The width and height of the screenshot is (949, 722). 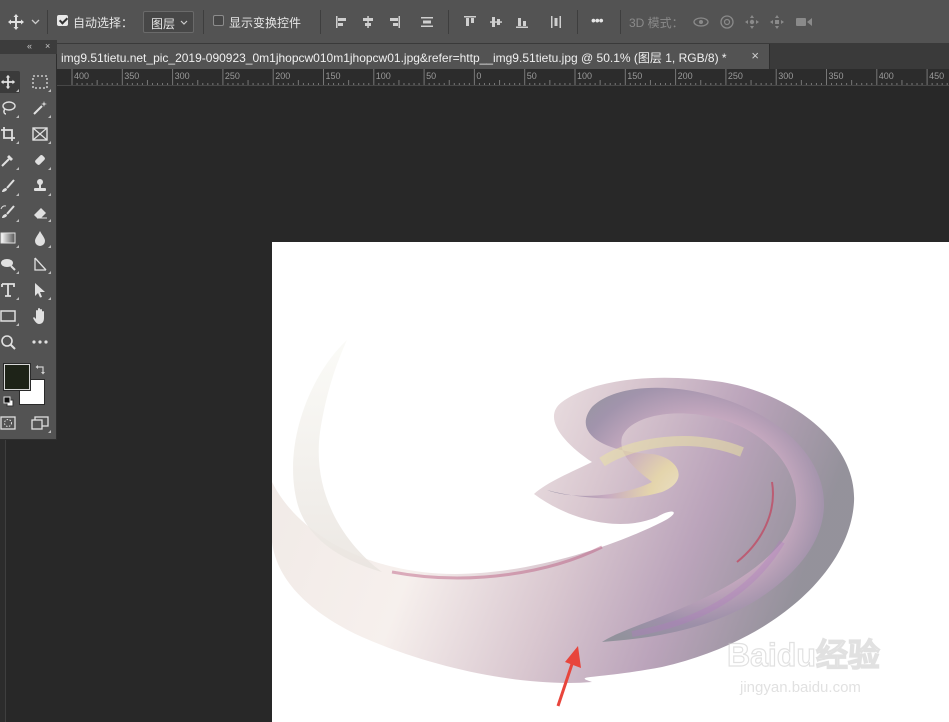 I want to click on align-left-edges-icon, so click(x=342, y=22).